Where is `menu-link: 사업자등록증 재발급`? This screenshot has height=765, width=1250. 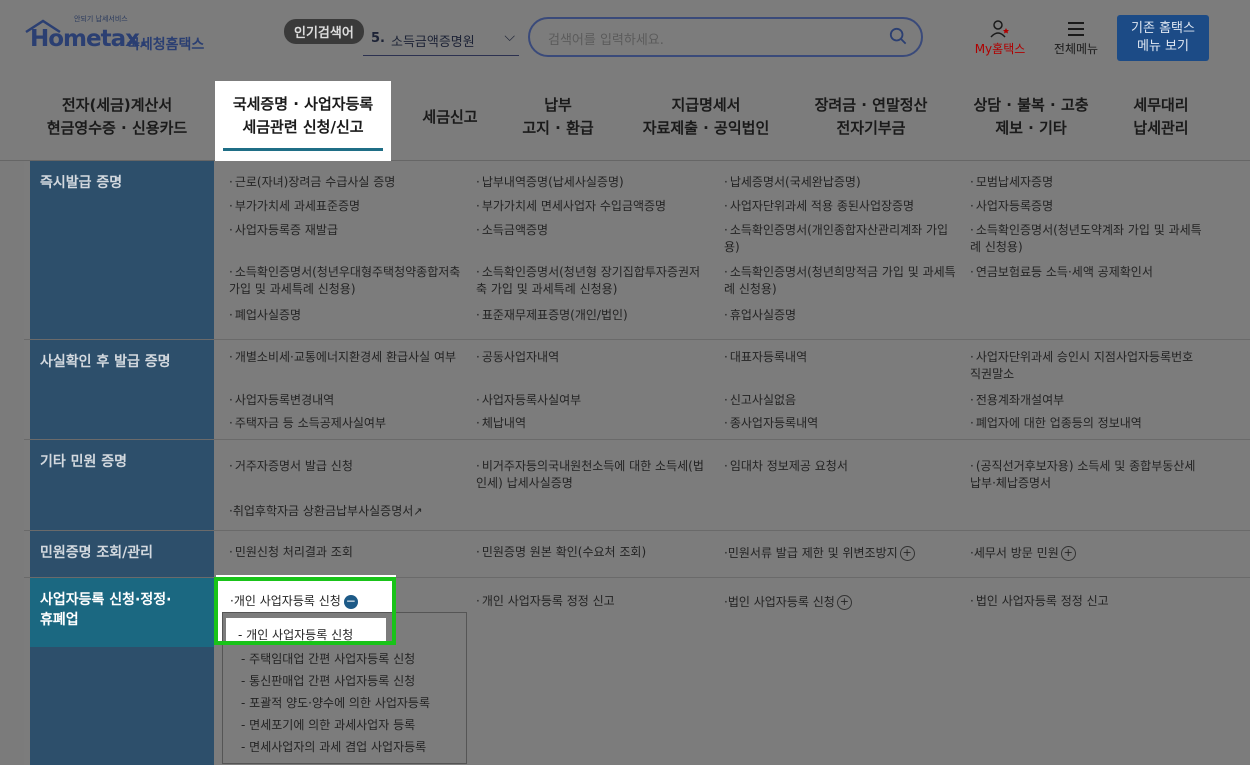 menu-link: 사업자등록증 재발급 is located at coordinates (283, 230).